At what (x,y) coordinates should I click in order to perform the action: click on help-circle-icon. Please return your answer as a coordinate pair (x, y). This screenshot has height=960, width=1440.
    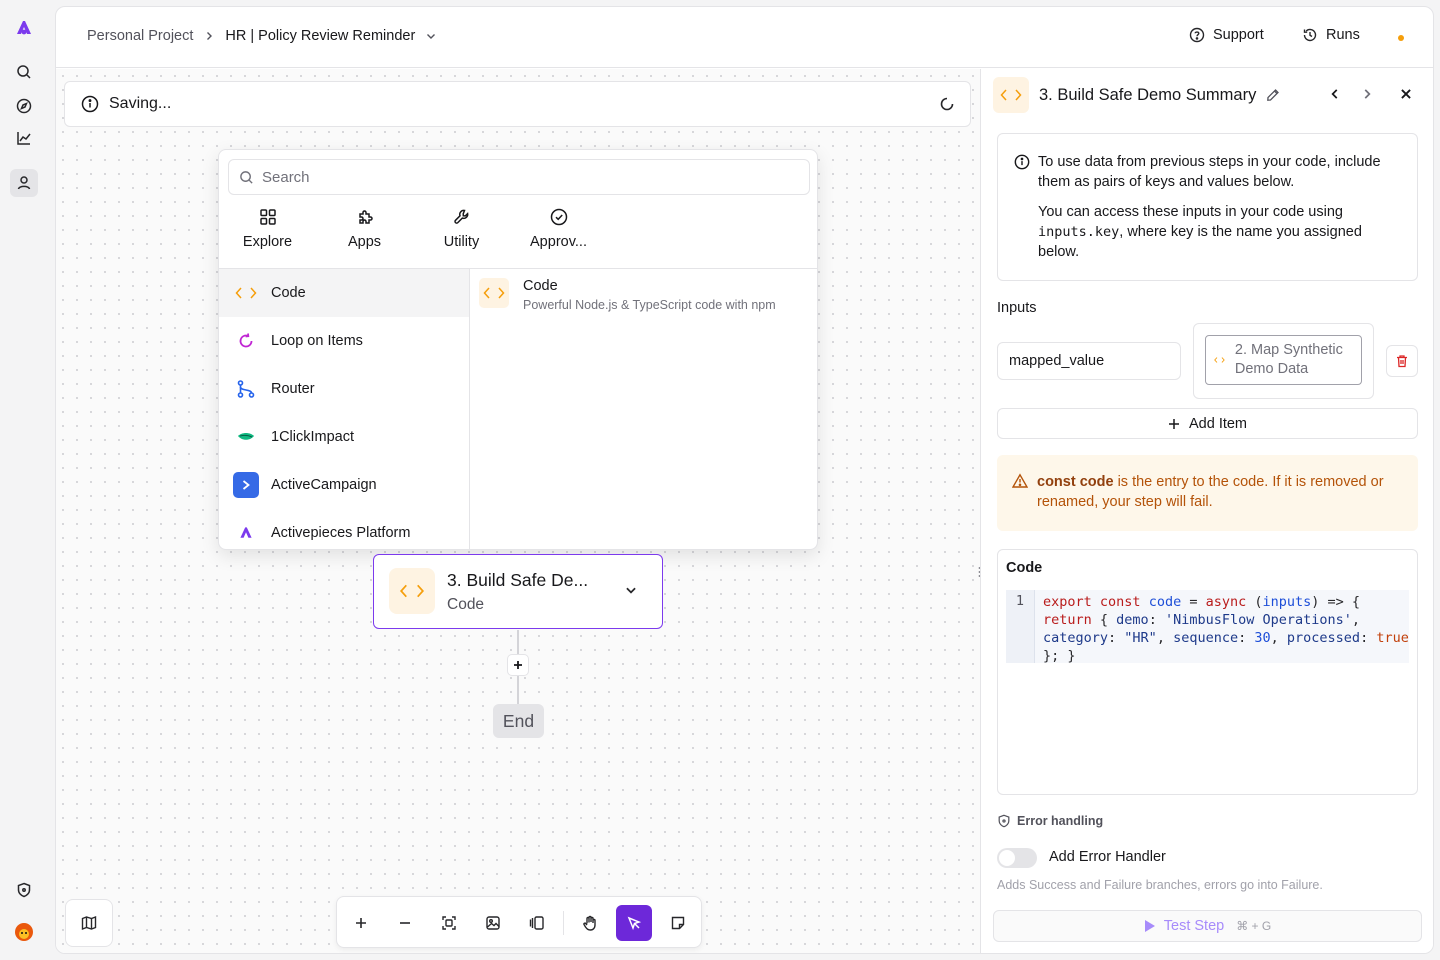
    Looking at the image, I should click on (1197, 35).